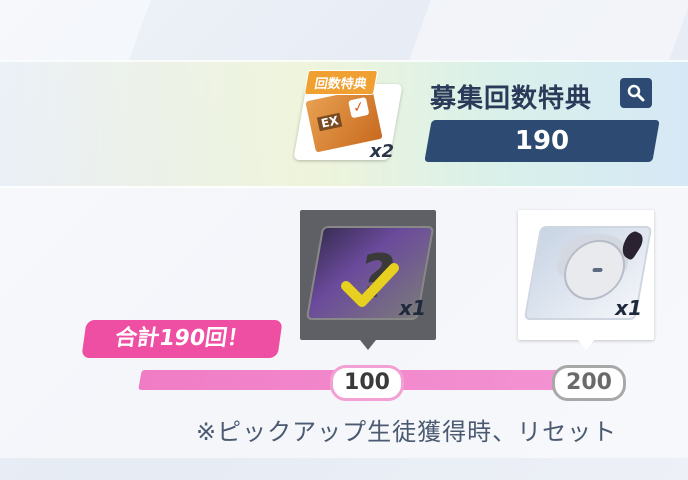 Image resolution: width=688 pixels, height=480 pixels. I want to click on reward-card-100: ? x1, so click(368, 280).